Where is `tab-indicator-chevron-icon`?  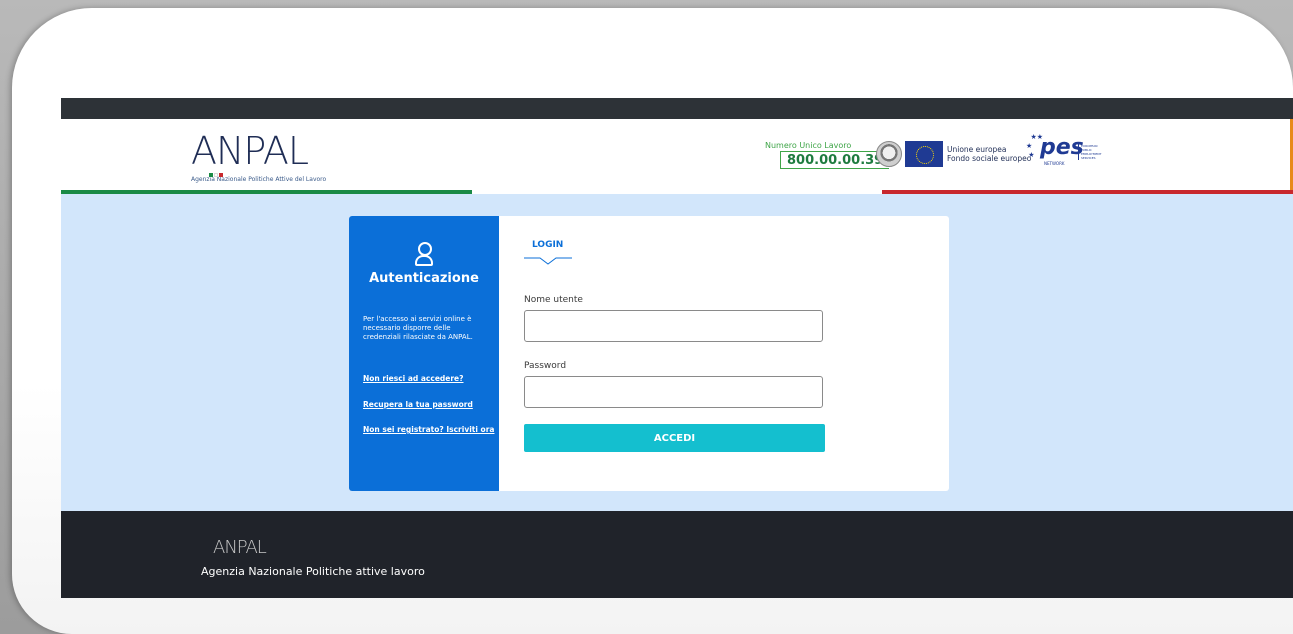
tab-indicator-chevron-icon is located at coordinates (548, 261).